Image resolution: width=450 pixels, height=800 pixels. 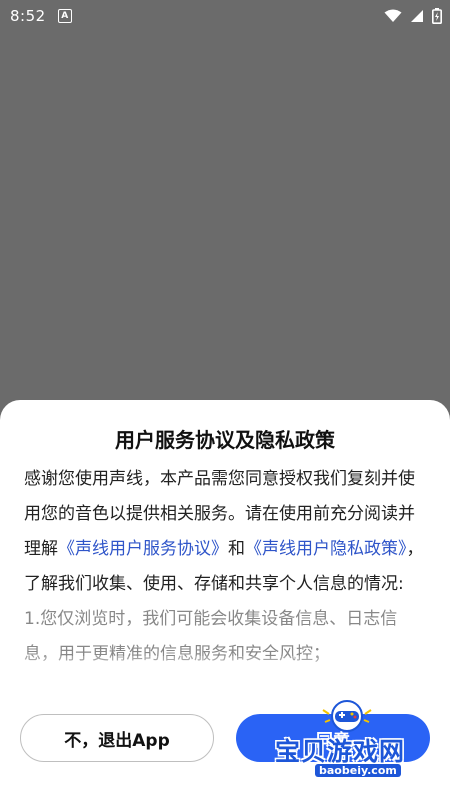 I want to click on dialog-title: 用户服务协议及隐私政策, so click(x=225, y=440).